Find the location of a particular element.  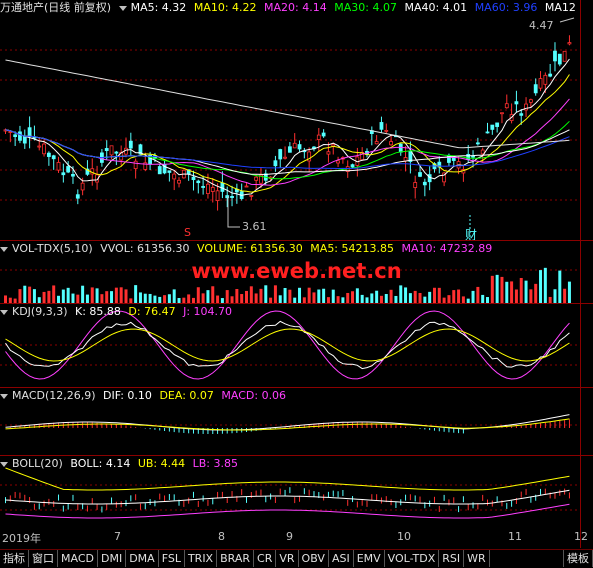

date-tick: 9 is located at coordinates (289, 536).